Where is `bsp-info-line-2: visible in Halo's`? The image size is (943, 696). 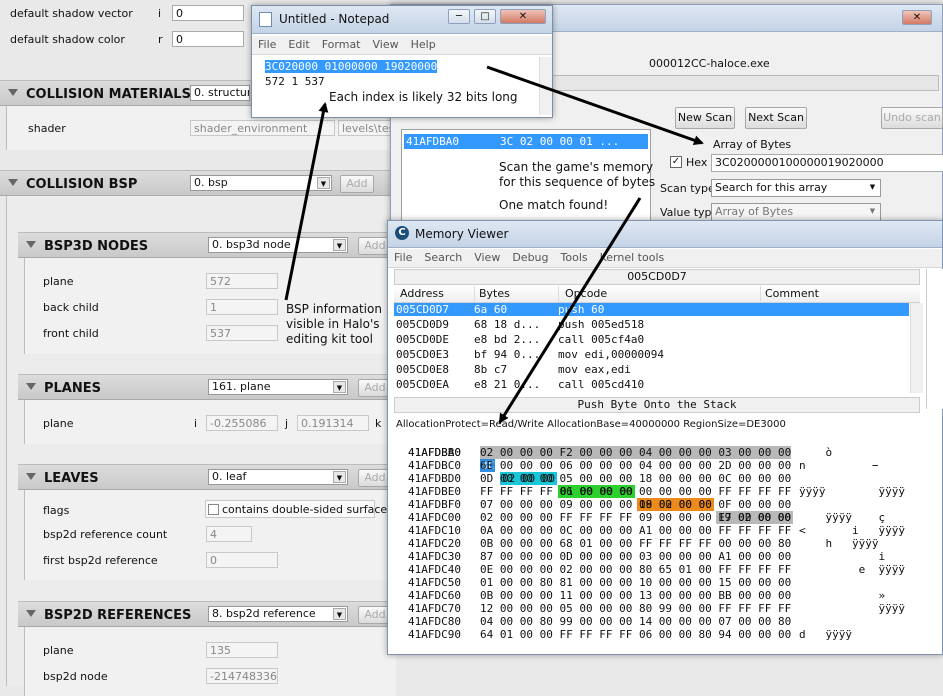 bsp-info-line-2: visible in Halo's is located at coordinates (333, 324).